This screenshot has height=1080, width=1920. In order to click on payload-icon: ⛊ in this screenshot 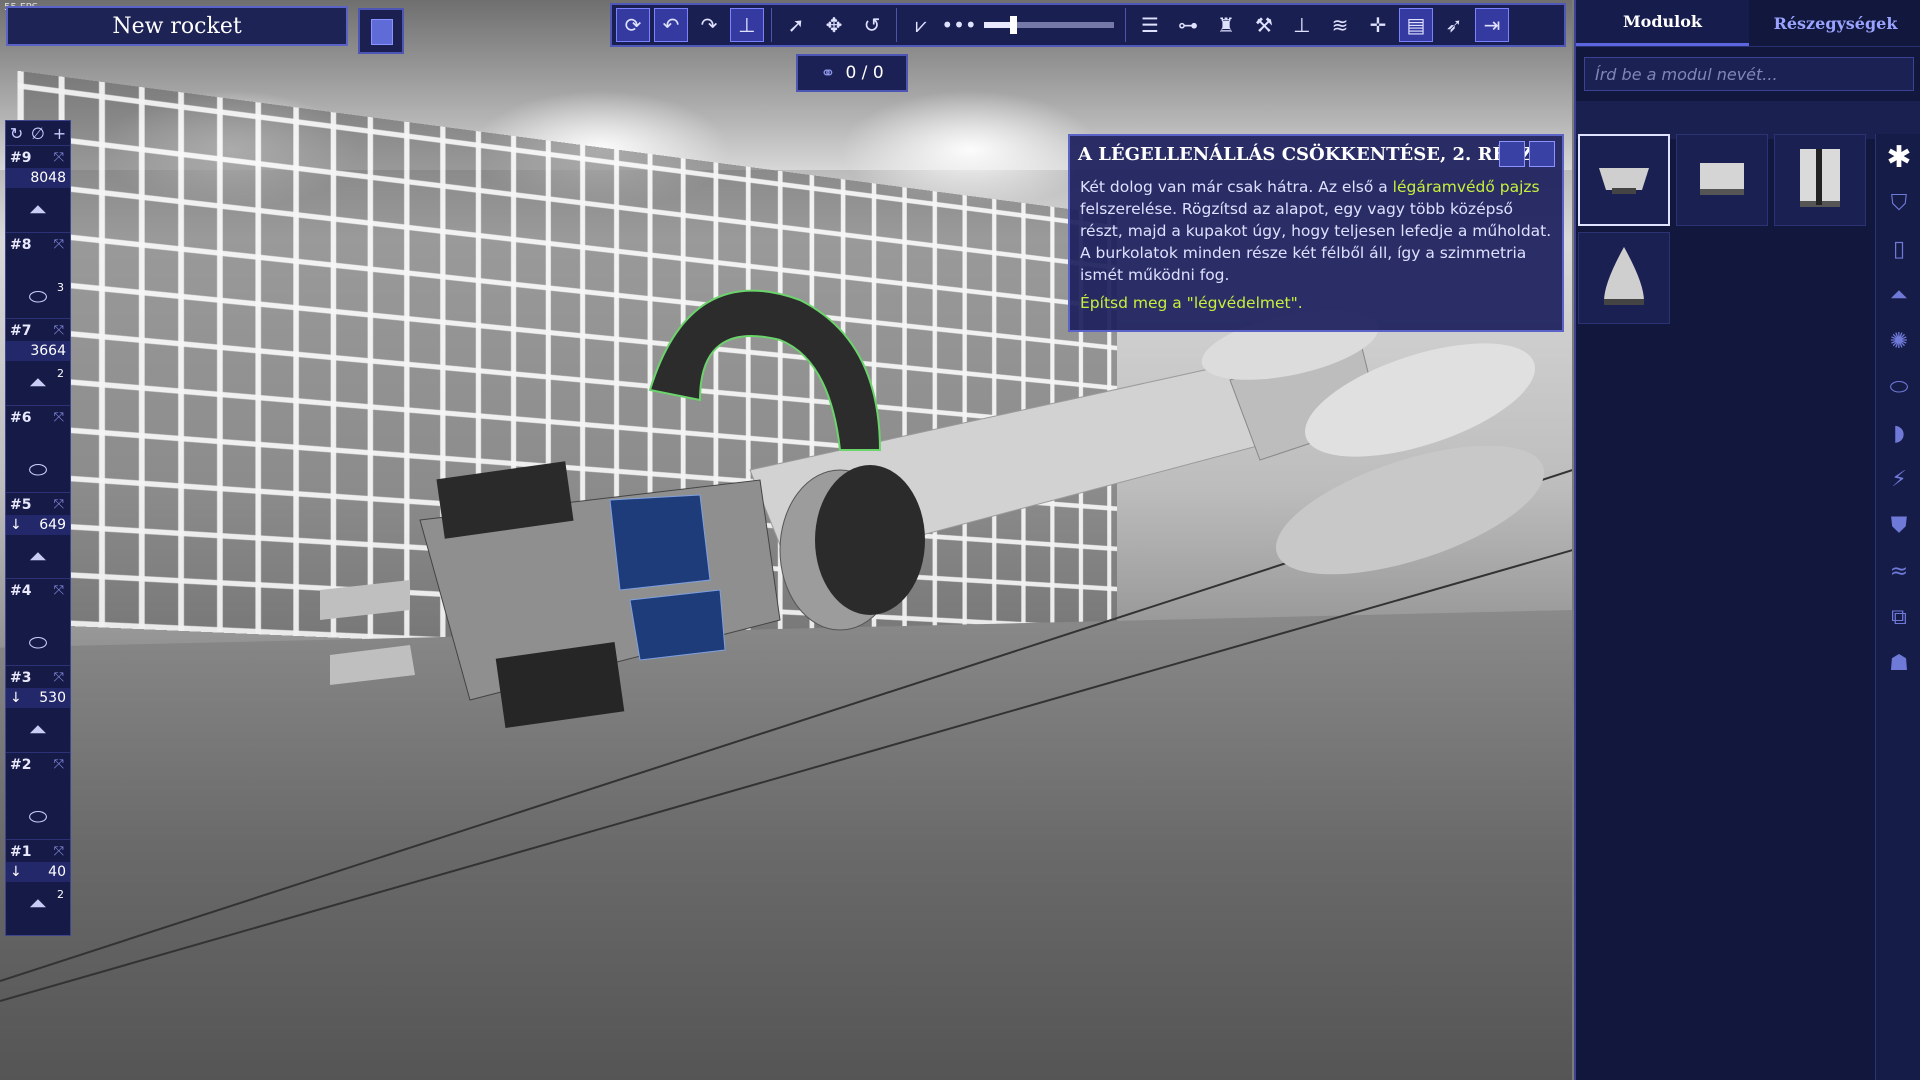, I will do `click(1898, 525)`.